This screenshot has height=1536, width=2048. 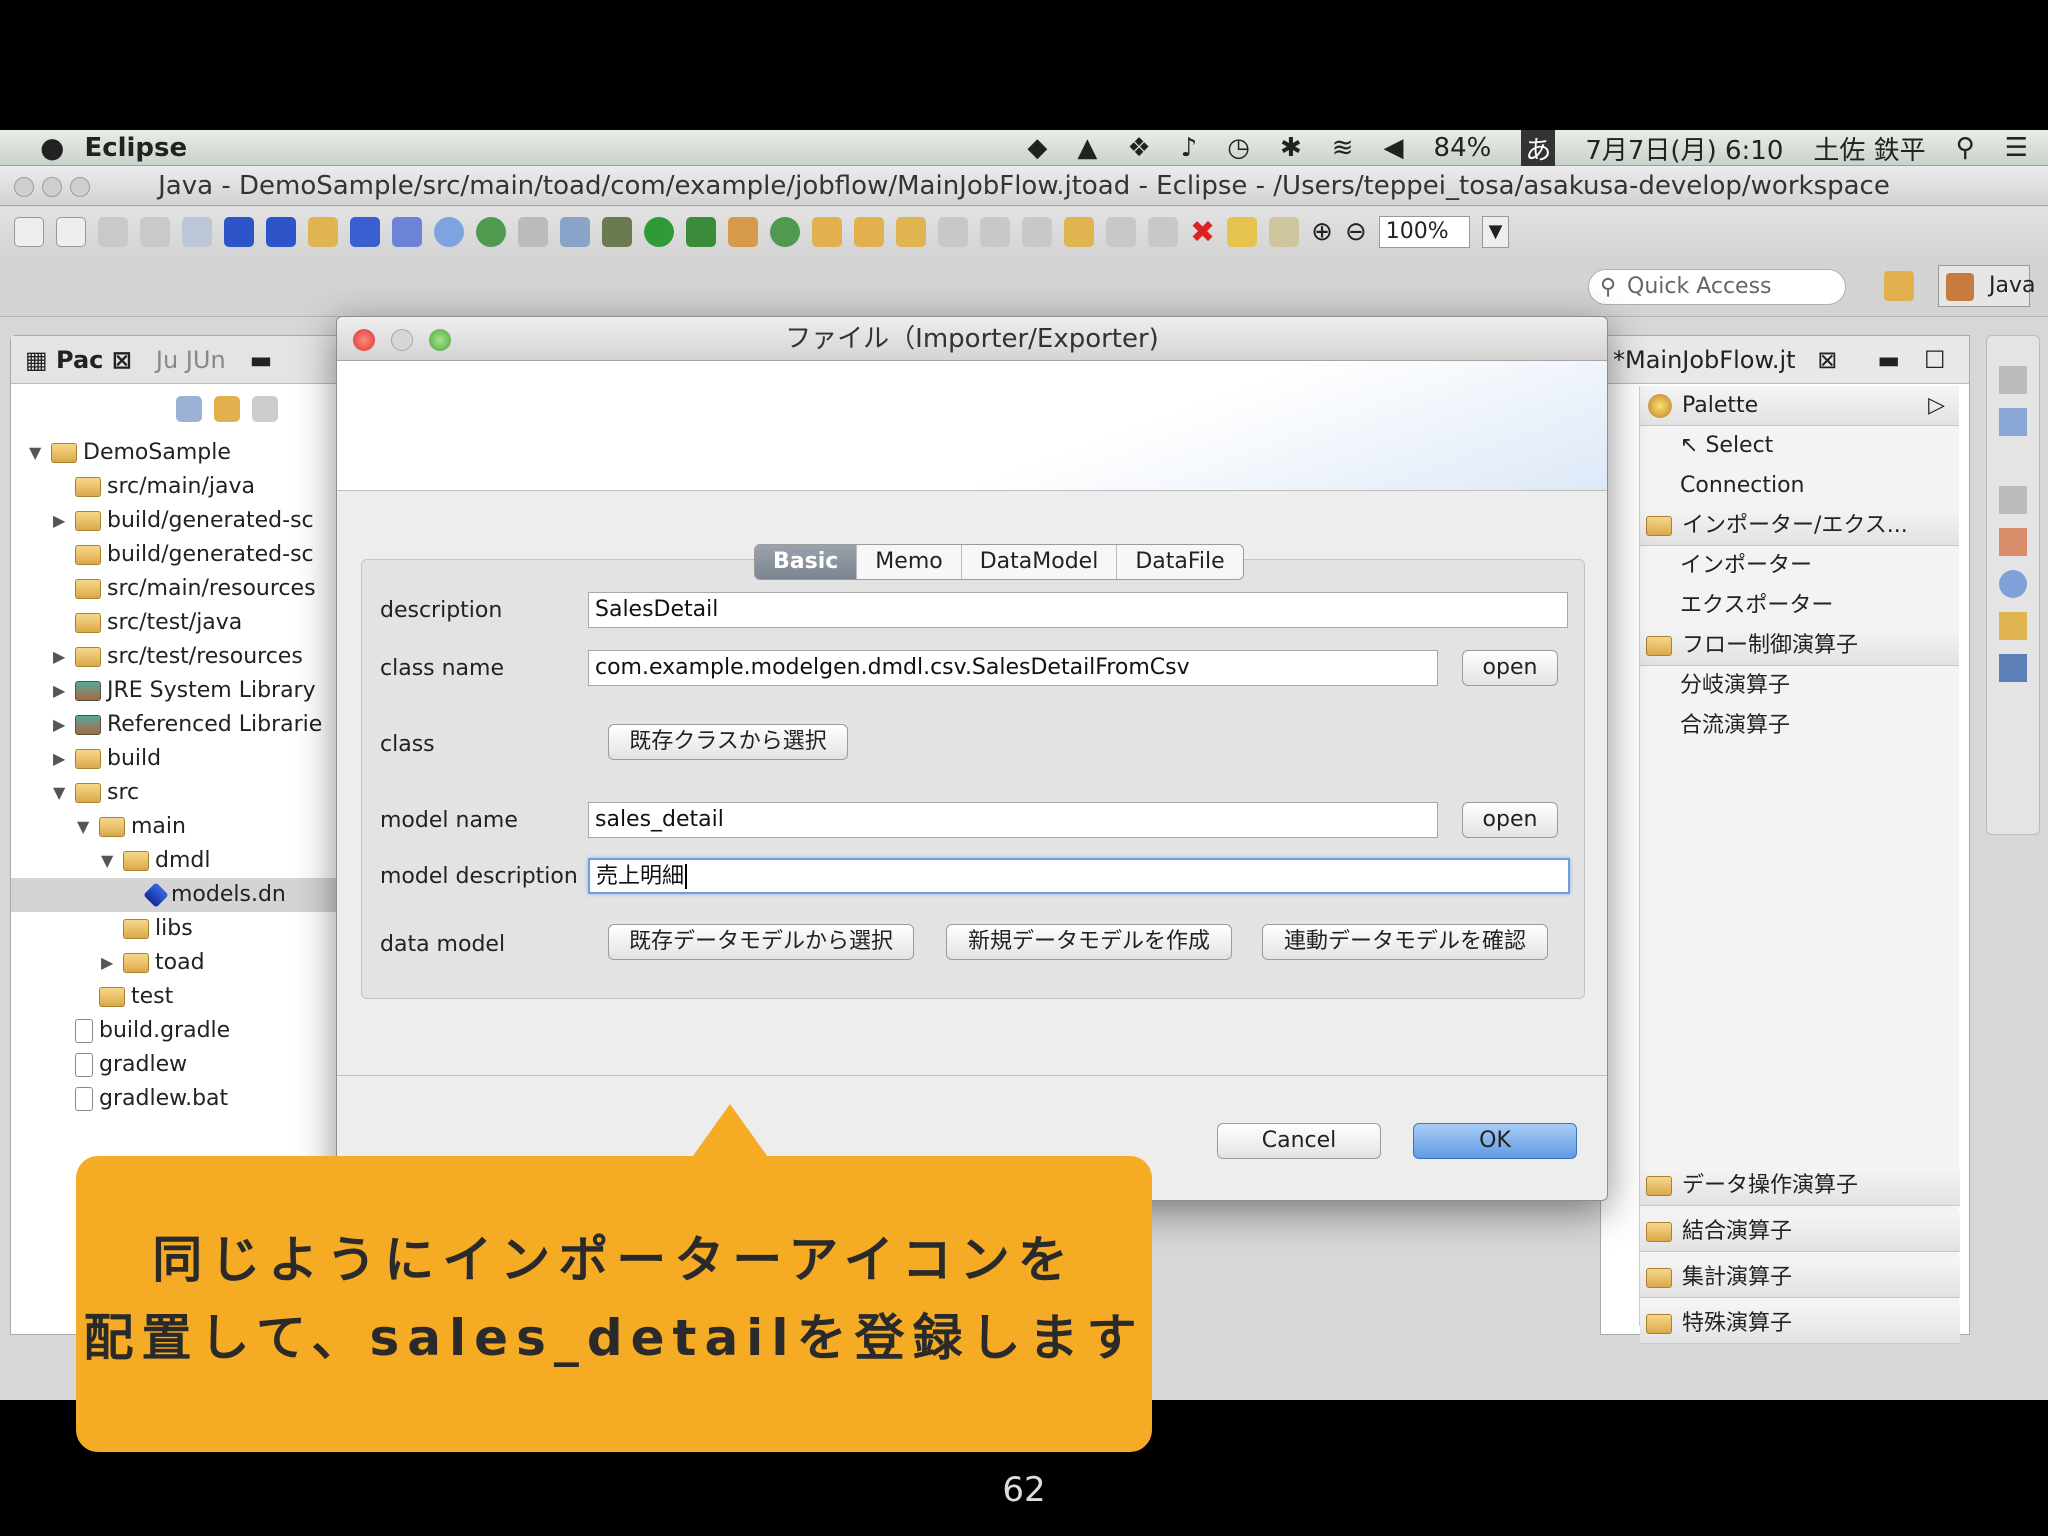 I want to click on tab-basic: Basic, so click(x=806, y=562).